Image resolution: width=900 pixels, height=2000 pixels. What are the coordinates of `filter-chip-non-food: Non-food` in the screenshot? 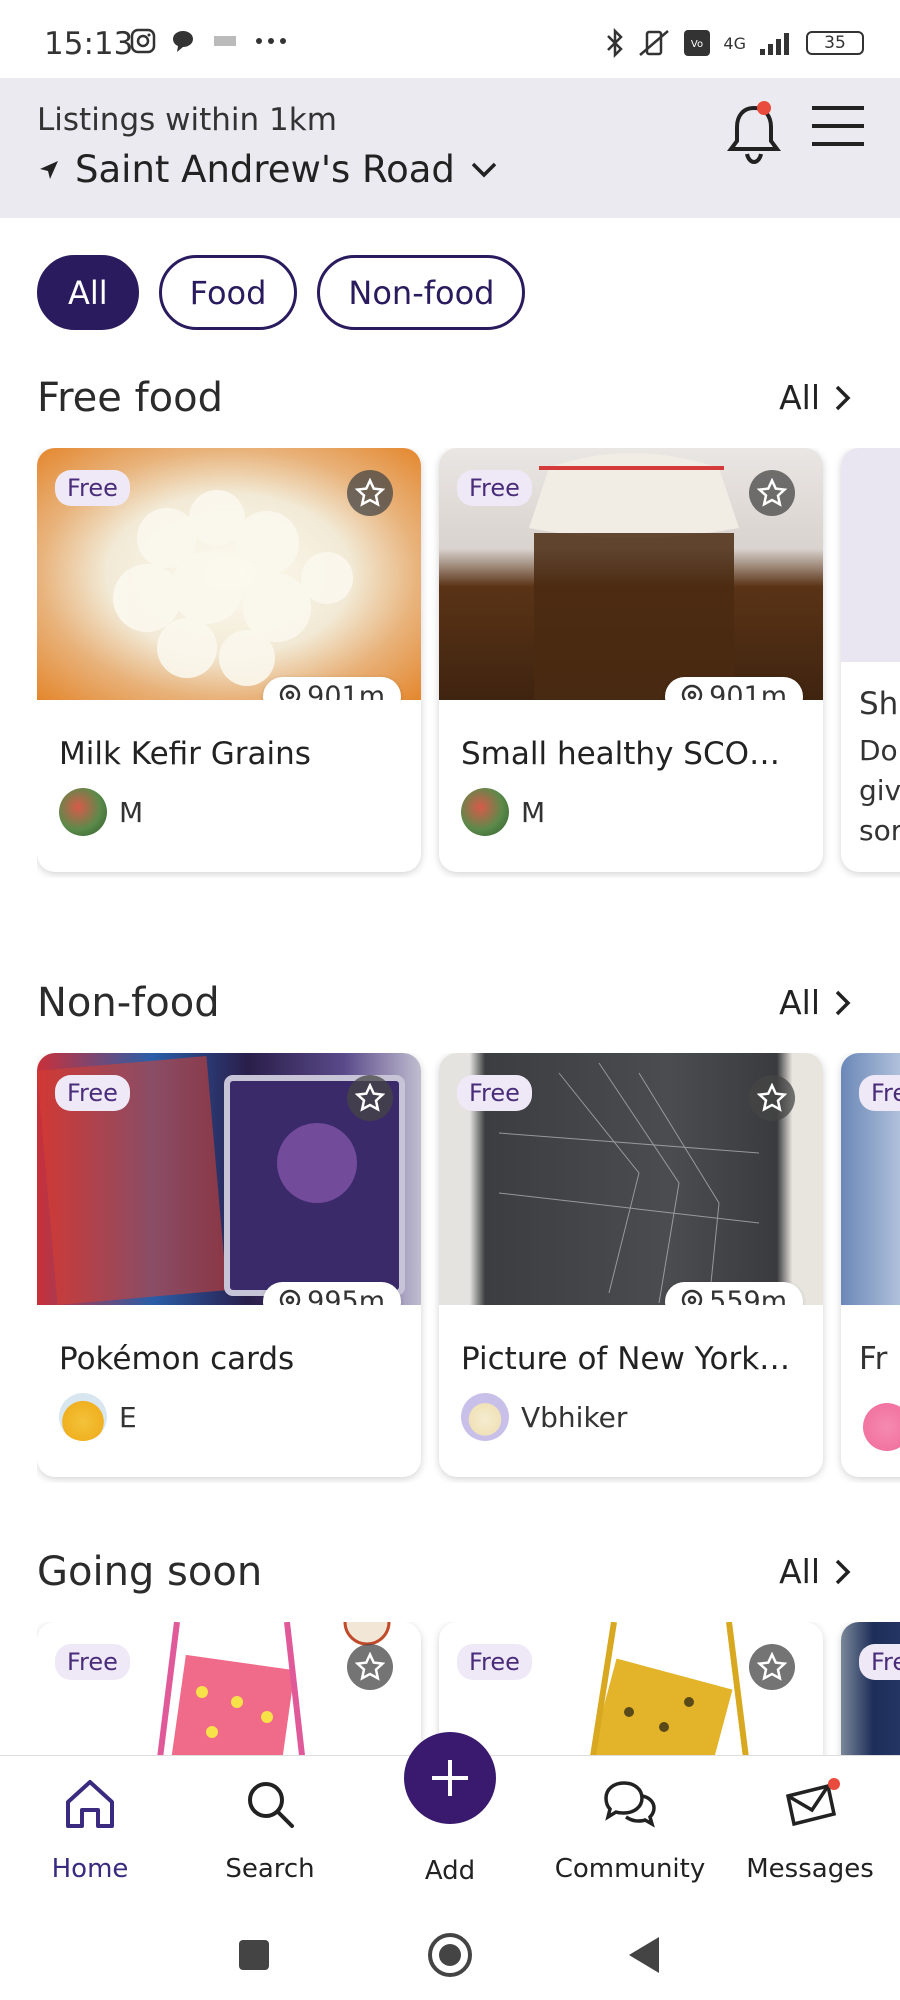 It's located at (421, 292).